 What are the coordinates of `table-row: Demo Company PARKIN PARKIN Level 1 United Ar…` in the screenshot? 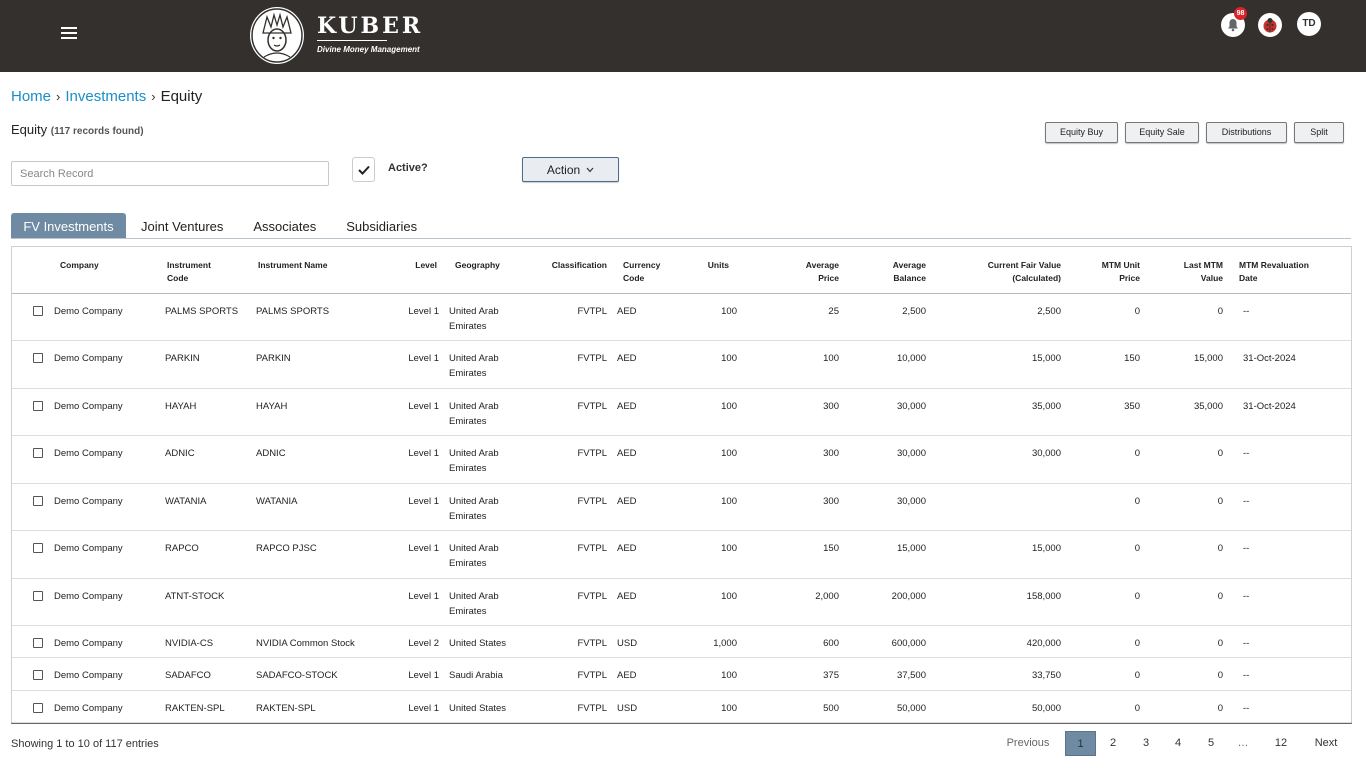 It's located at (681, 364).